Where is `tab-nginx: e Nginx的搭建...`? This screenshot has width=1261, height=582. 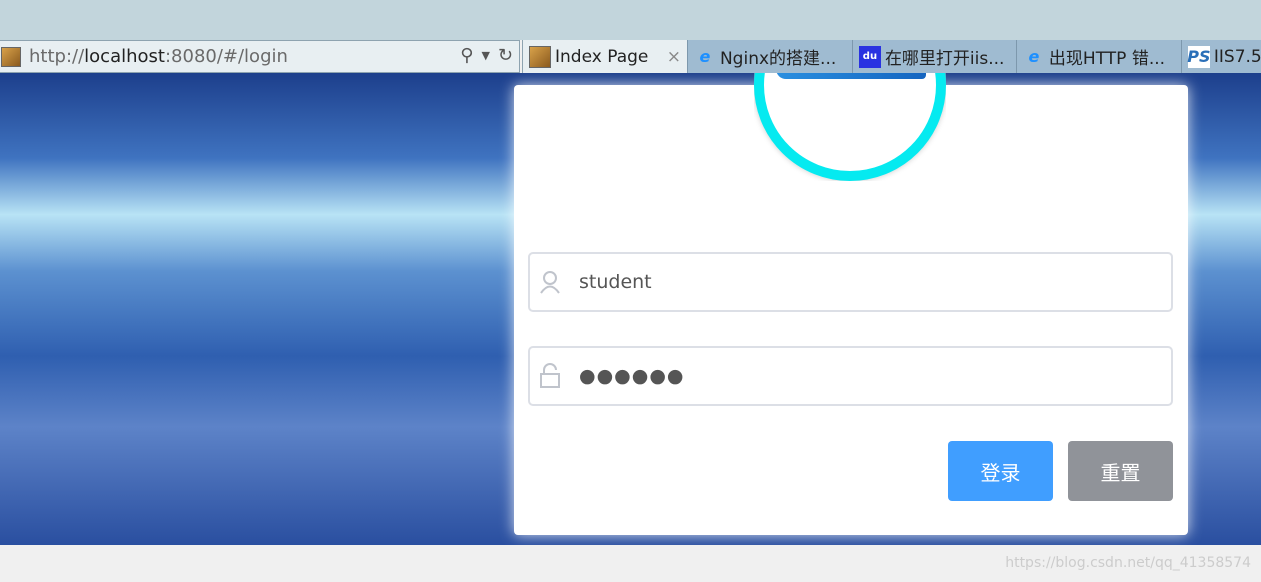
tab-nginx: e Nginx的搭建... is located at coordinates (770, 56).